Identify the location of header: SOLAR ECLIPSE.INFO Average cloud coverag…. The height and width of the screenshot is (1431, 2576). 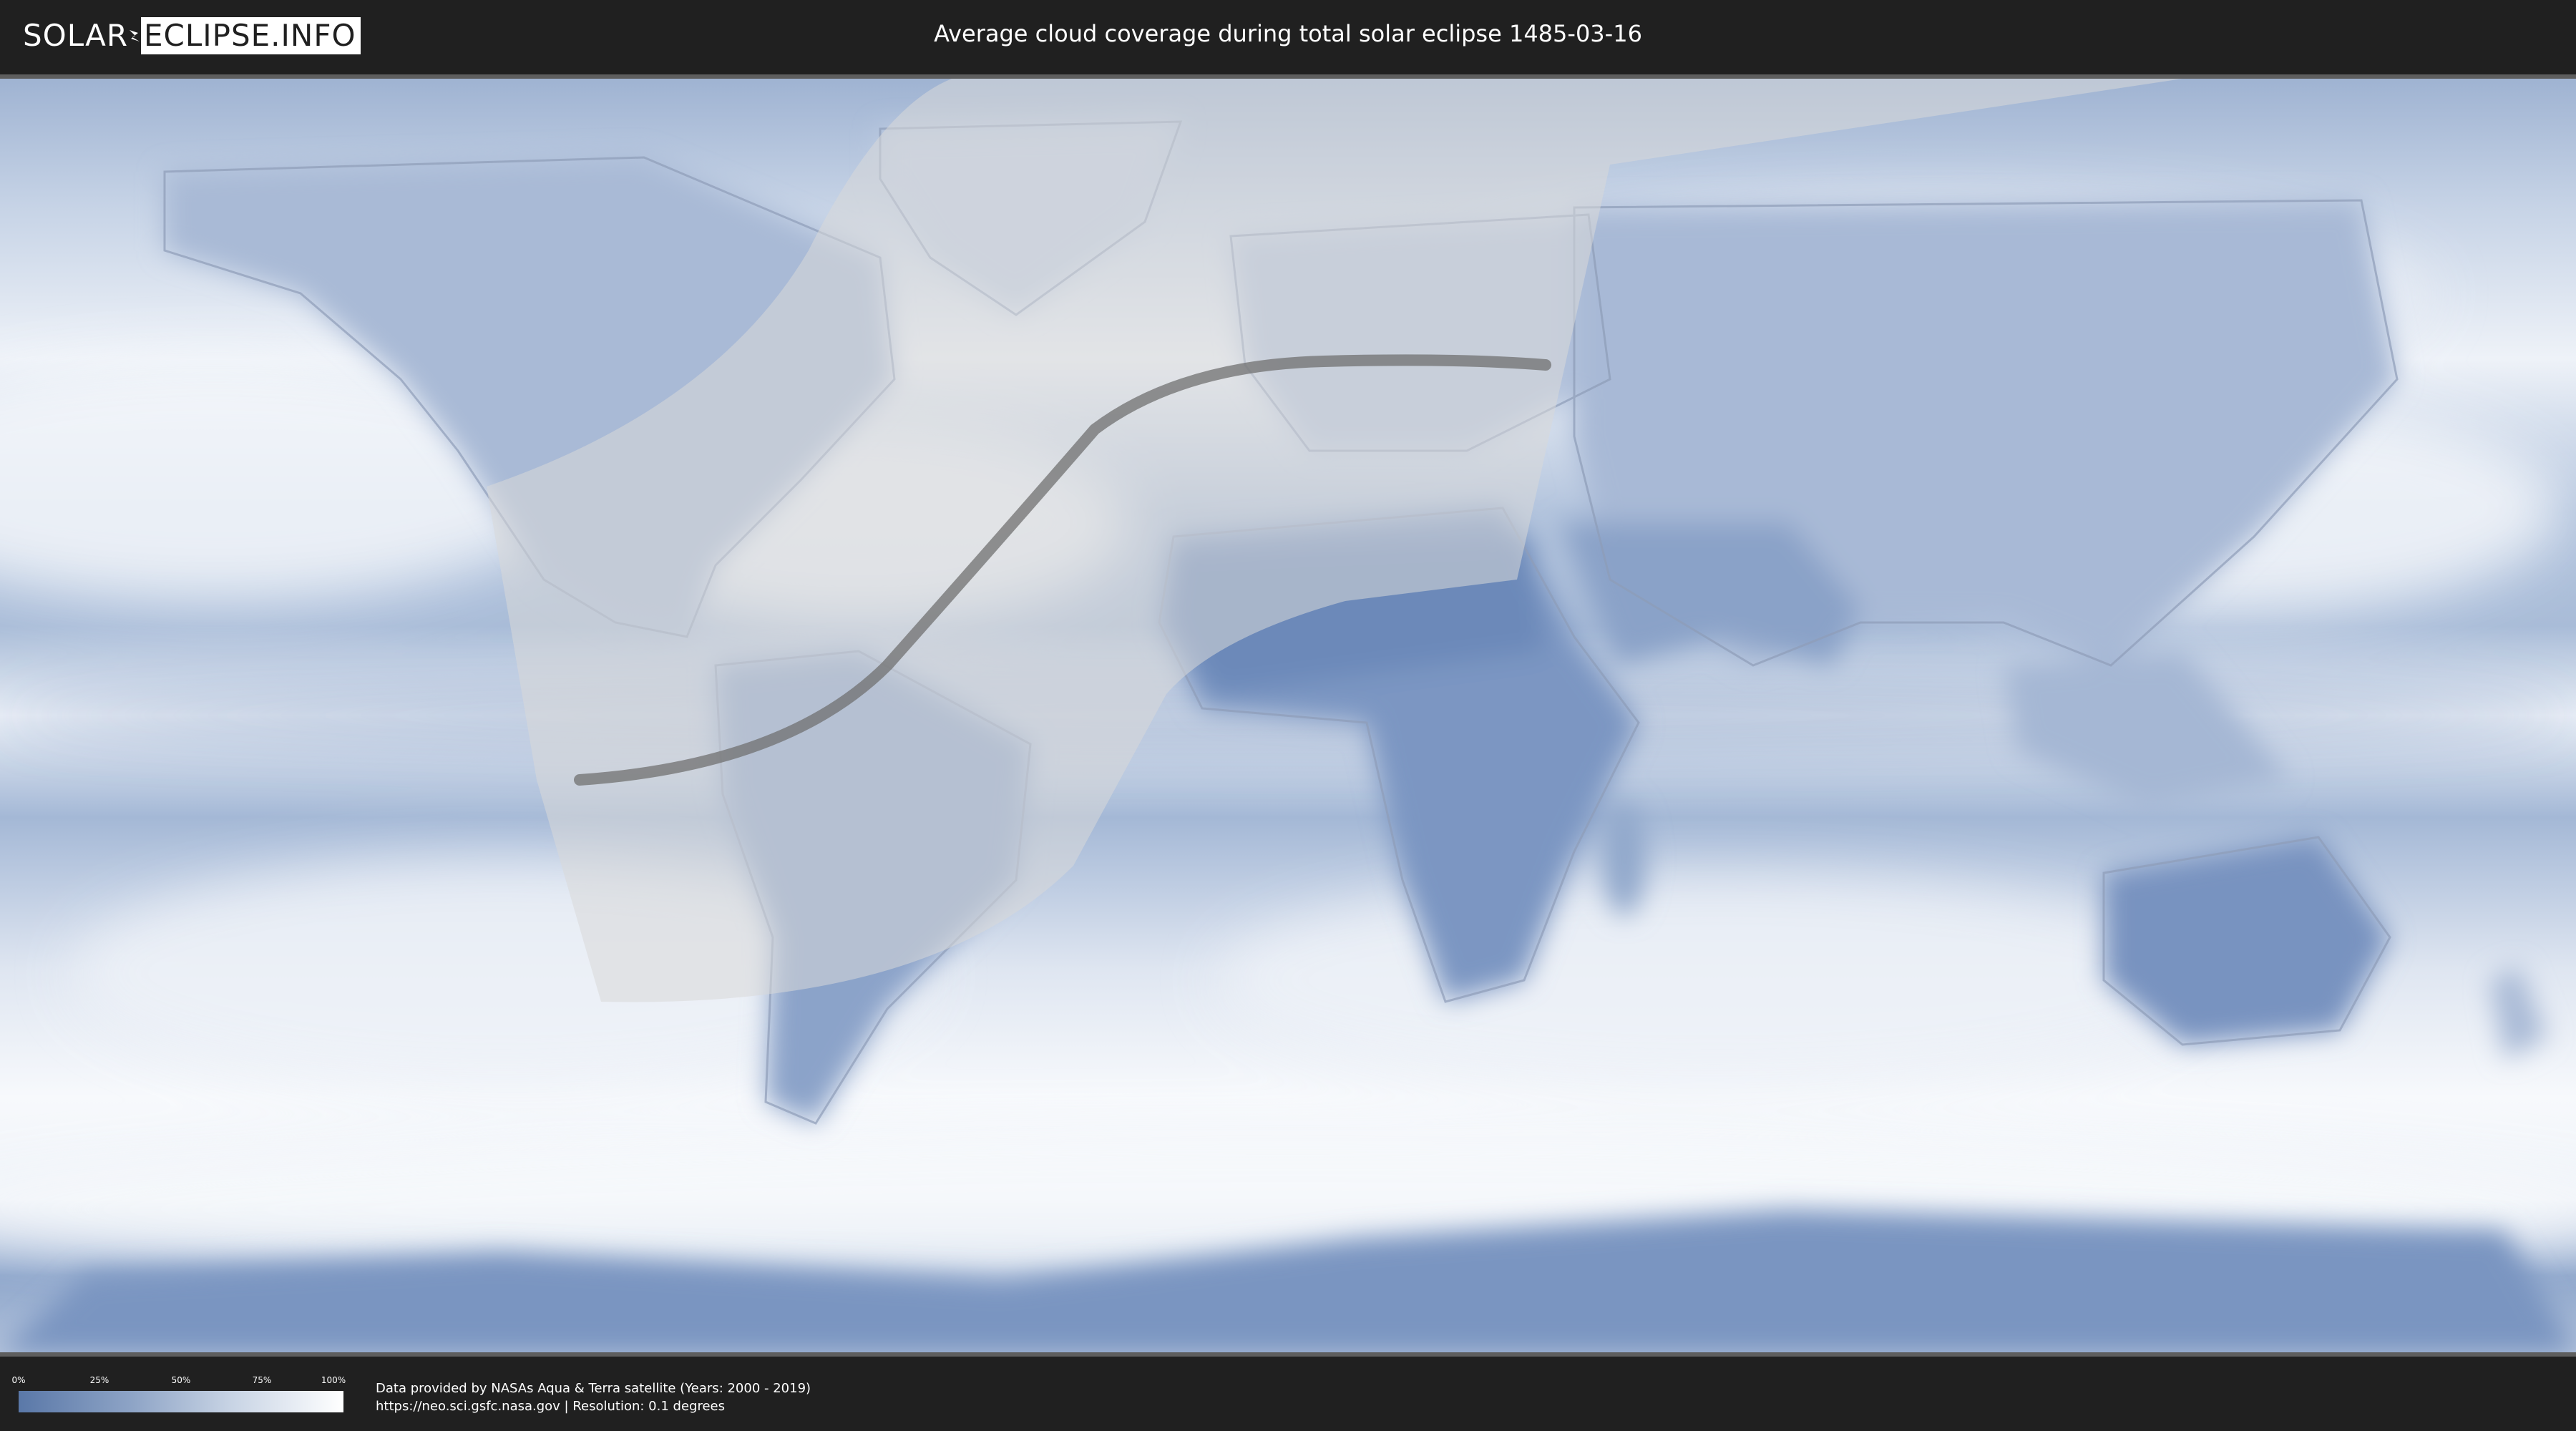
(1288, 36).